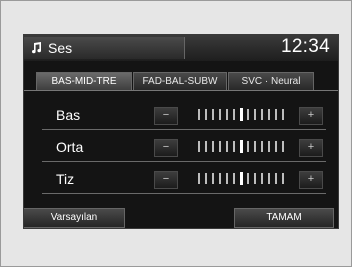  I want to click on tab-fad-bal-subw: FAD-BAL-SUBW, so click(180, 81).